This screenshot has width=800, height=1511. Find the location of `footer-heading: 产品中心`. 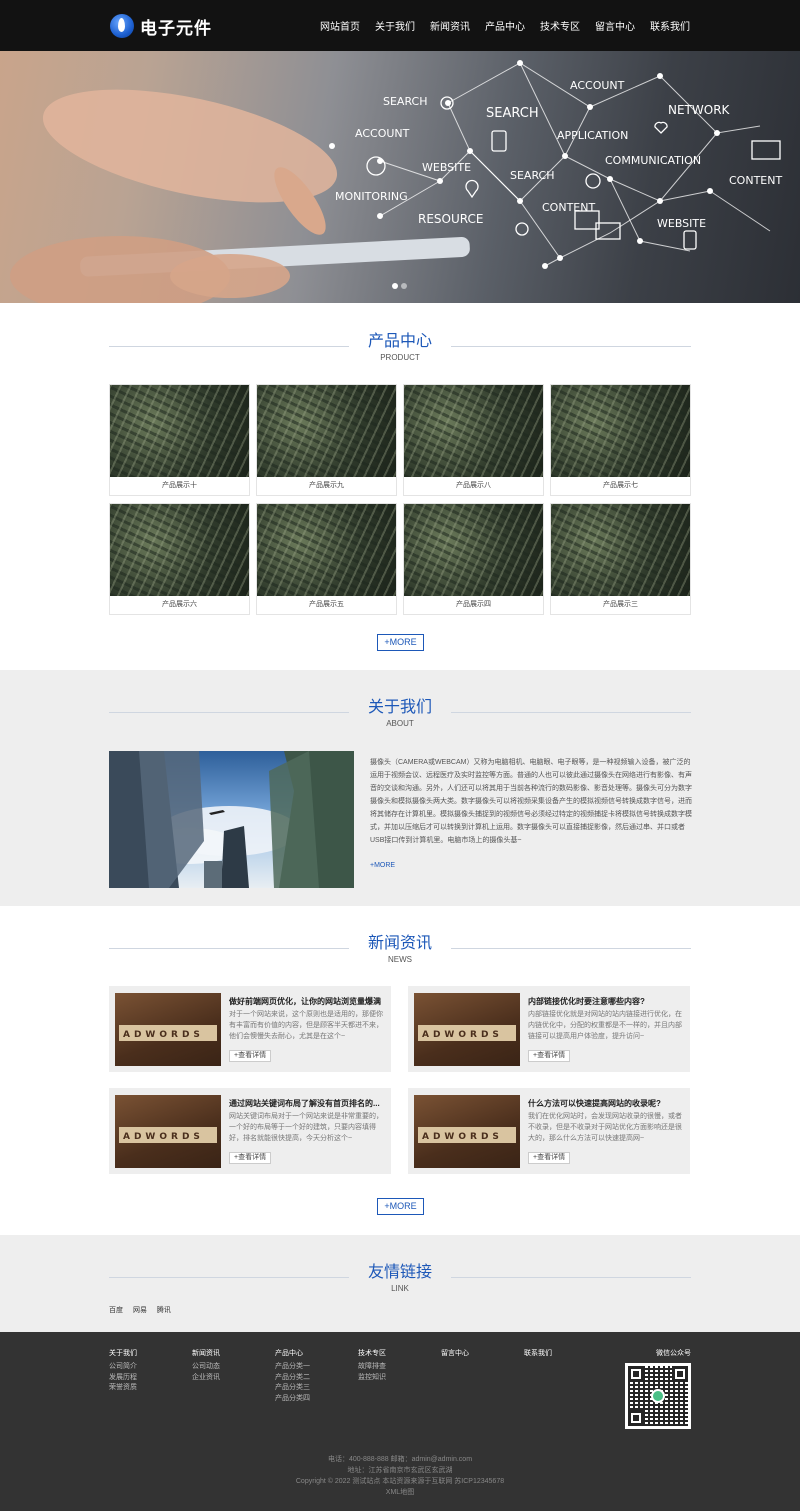

footer-heading: 产品中心 is located at coordinates (292, 1354).